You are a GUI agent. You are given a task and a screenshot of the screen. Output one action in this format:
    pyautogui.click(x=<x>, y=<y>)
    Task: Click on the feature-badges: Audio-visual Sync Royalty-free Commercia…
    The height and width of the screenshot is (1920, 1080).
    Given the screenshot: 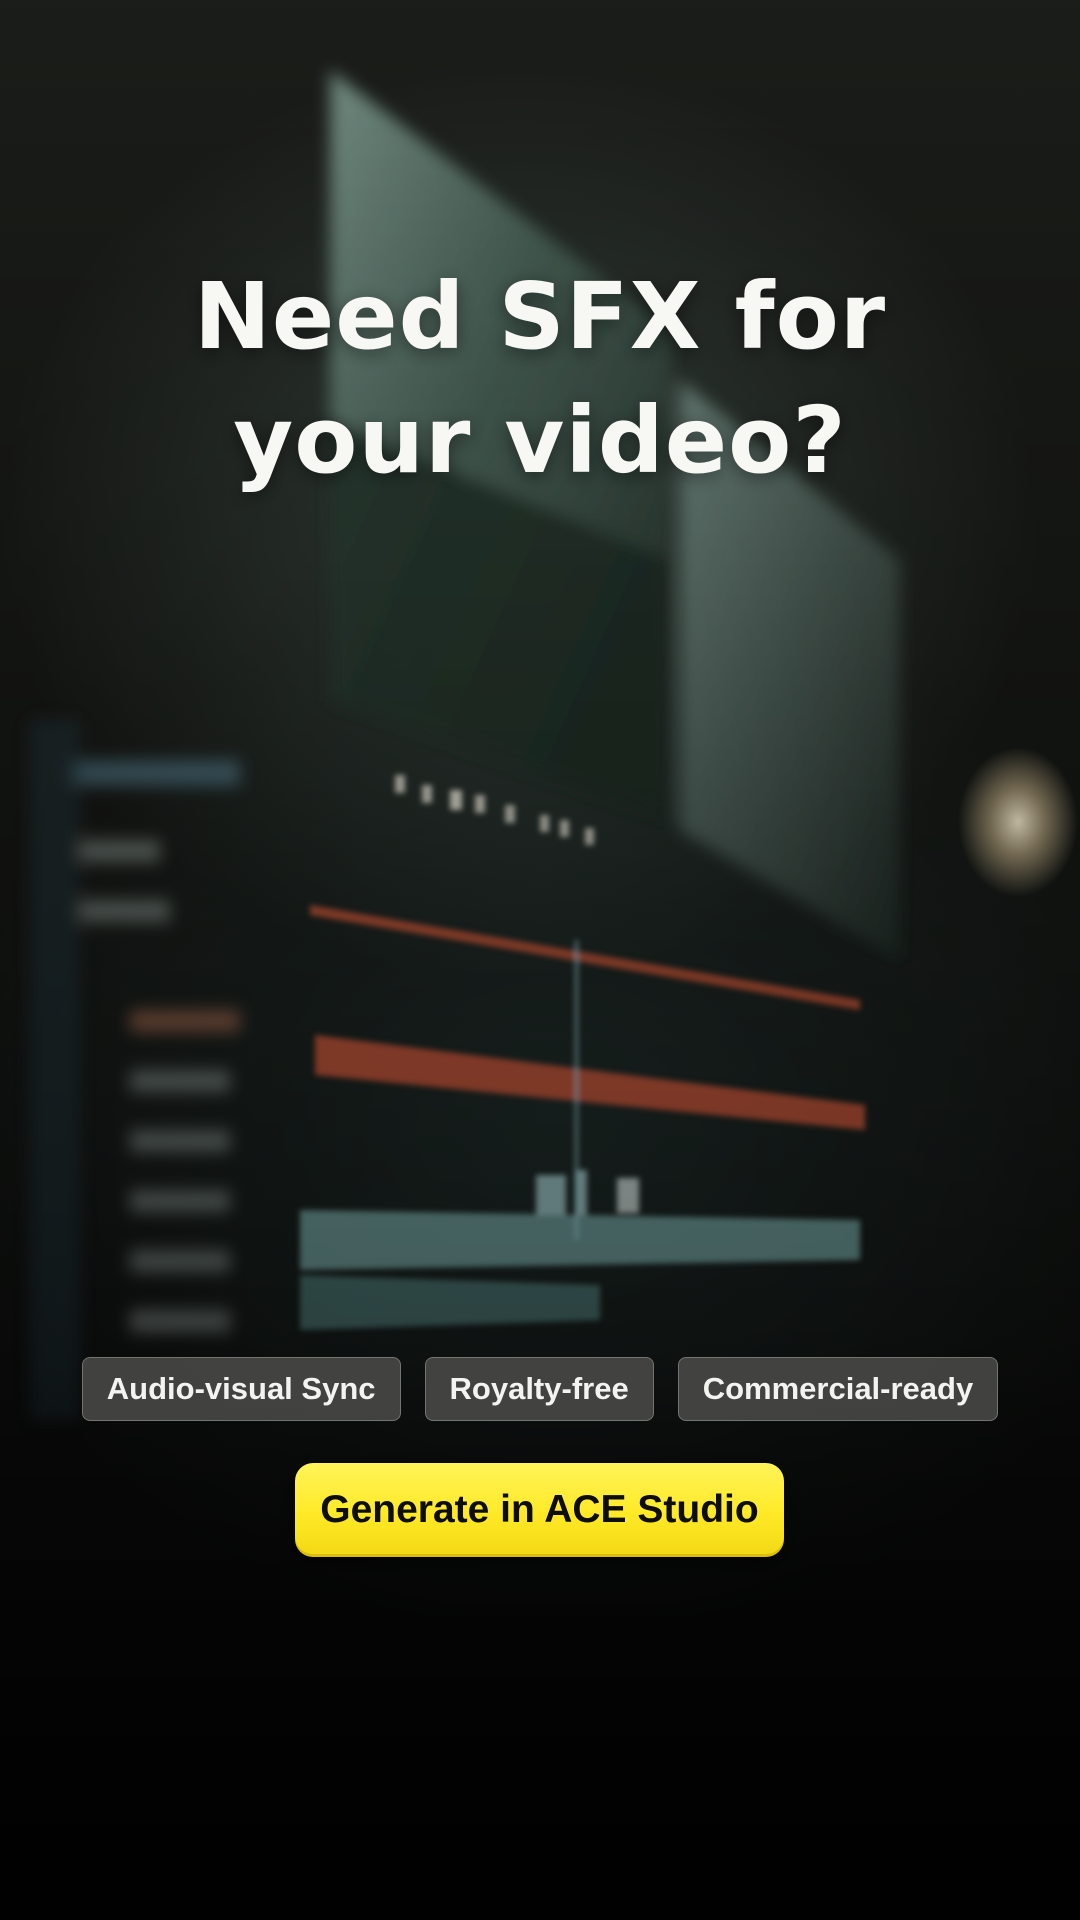 What is the action you would take?
    pyautogui.click(x=540, y=1389)
    